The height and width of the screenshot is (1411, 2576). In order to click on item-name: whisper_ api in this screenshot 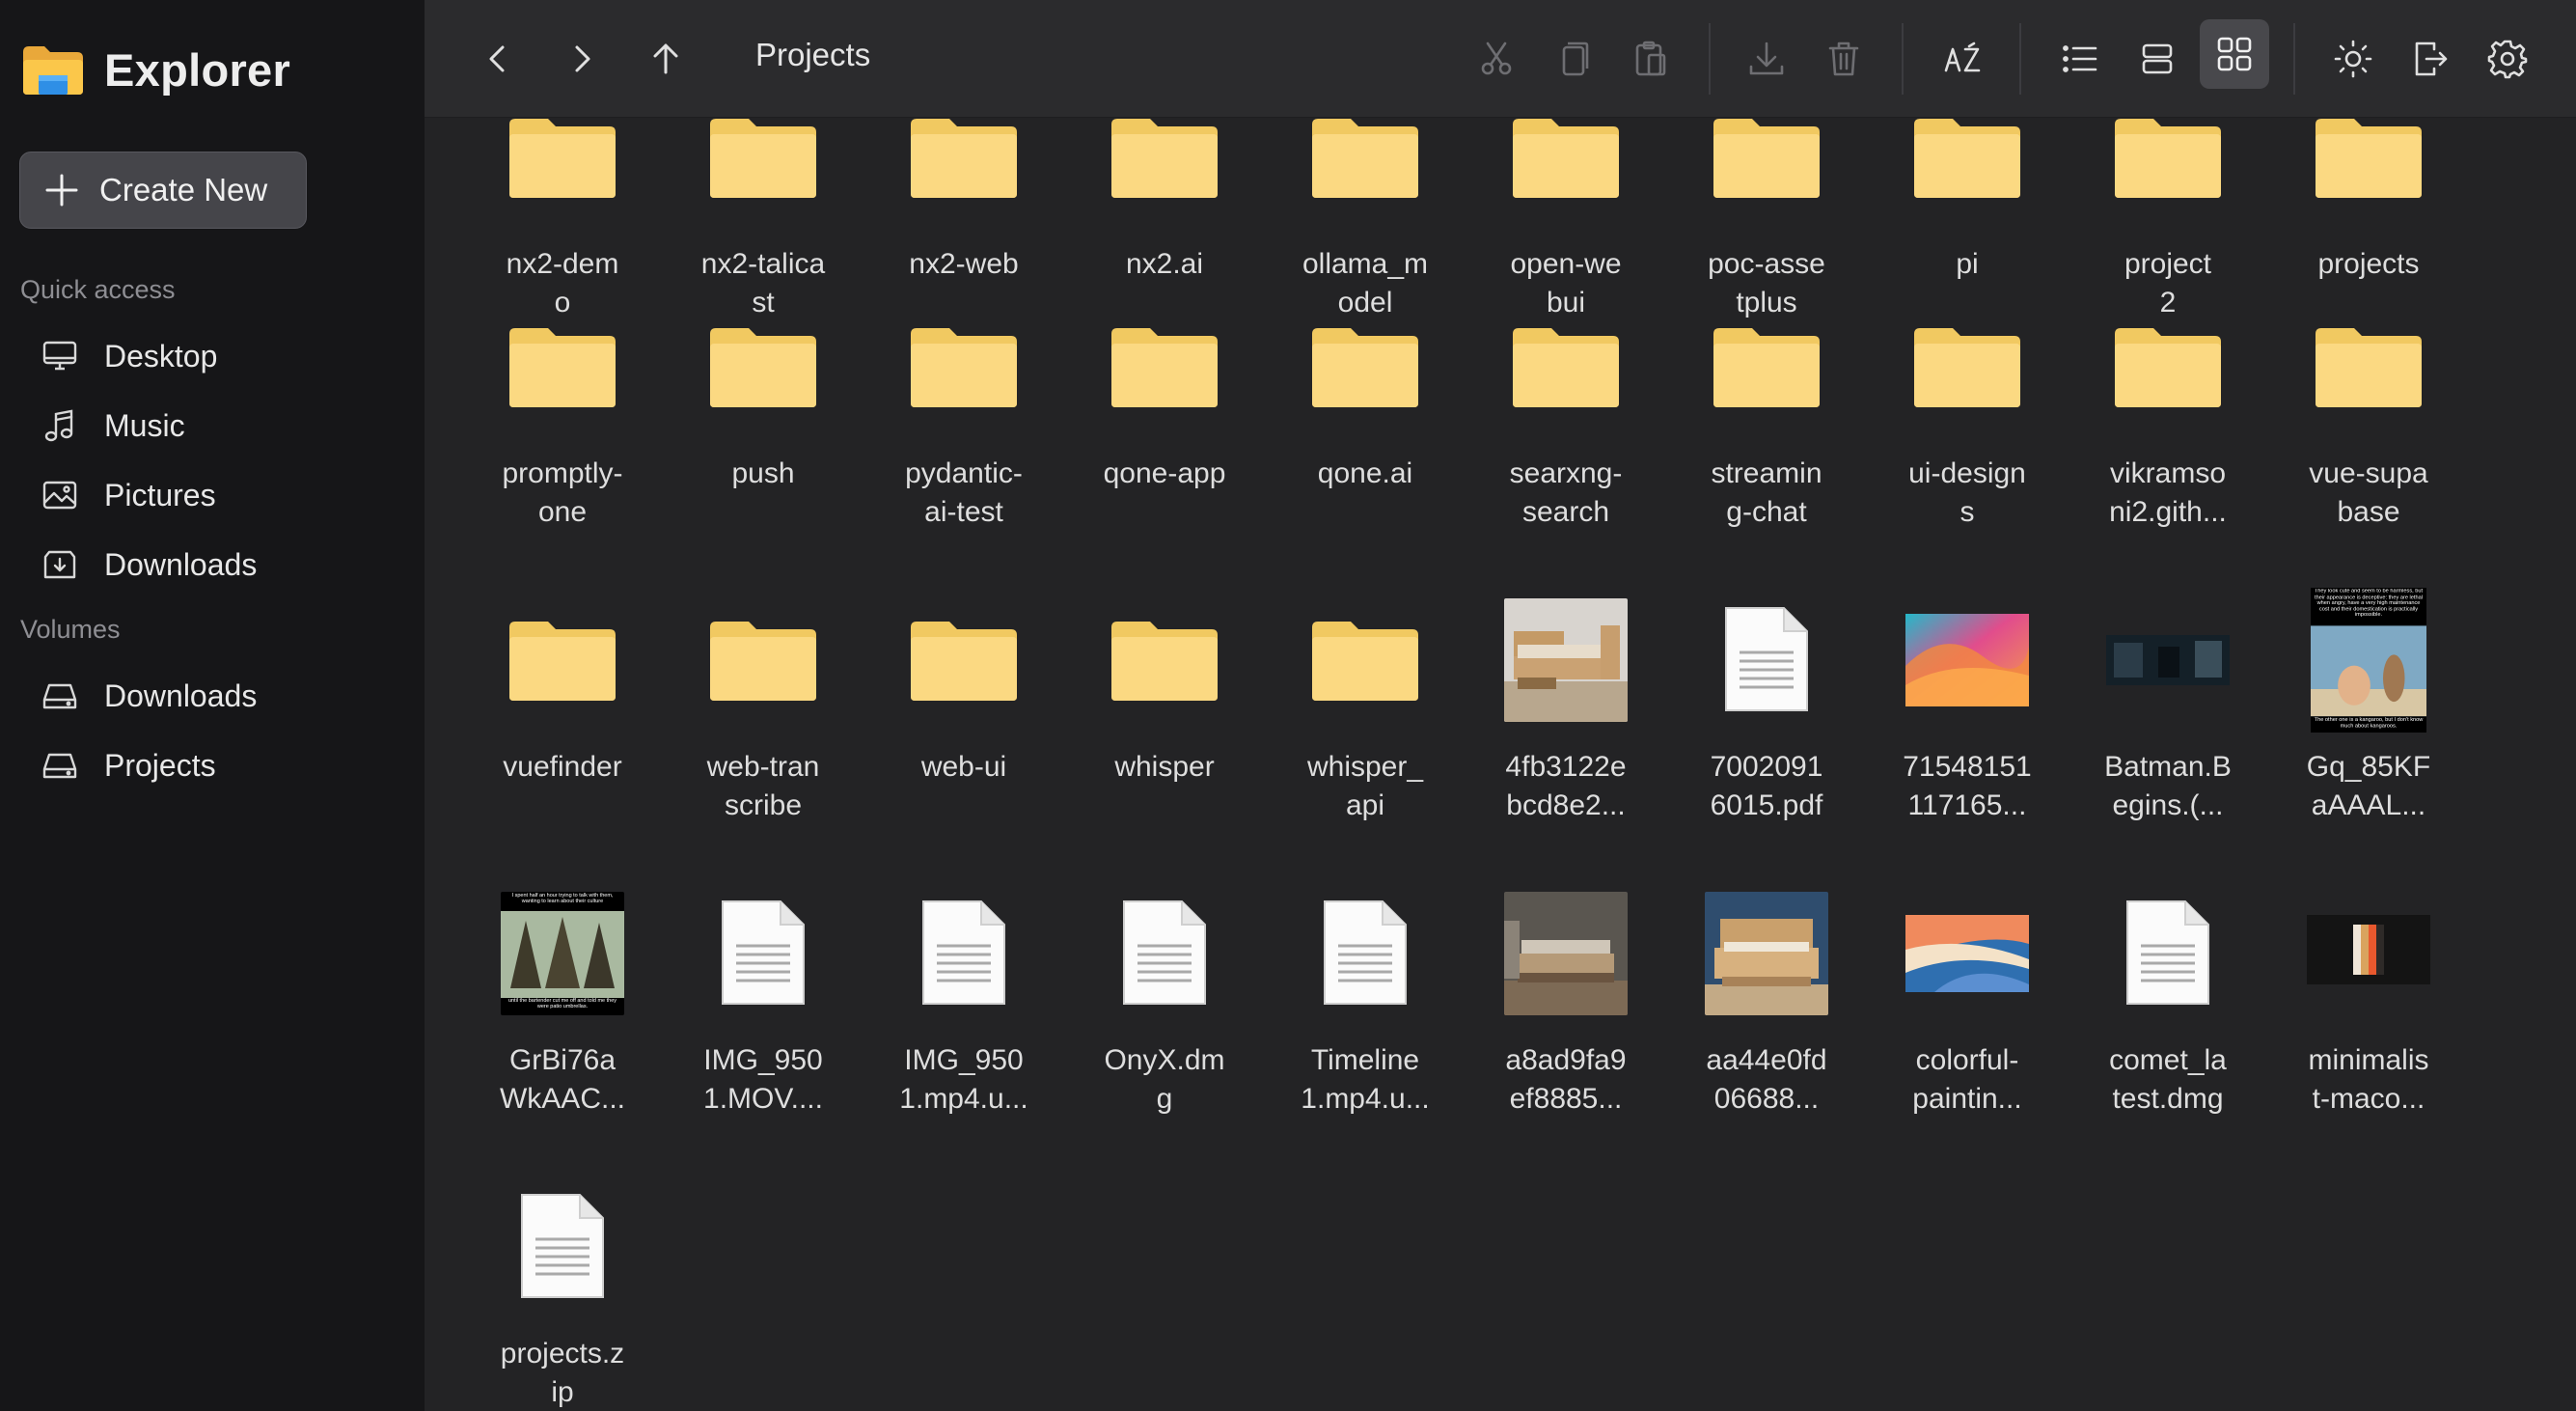, I will do `click(1365, 786)`.